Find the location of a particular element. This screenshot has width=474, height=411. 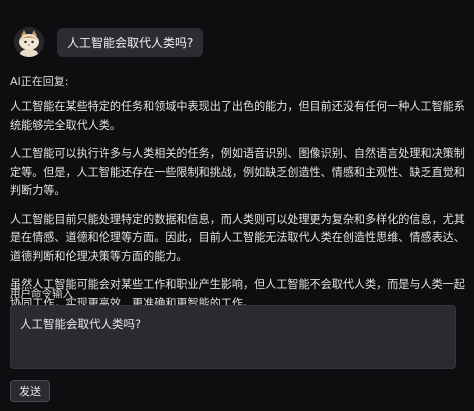

cat-avatar-icon is located at coordinates (29, 42).